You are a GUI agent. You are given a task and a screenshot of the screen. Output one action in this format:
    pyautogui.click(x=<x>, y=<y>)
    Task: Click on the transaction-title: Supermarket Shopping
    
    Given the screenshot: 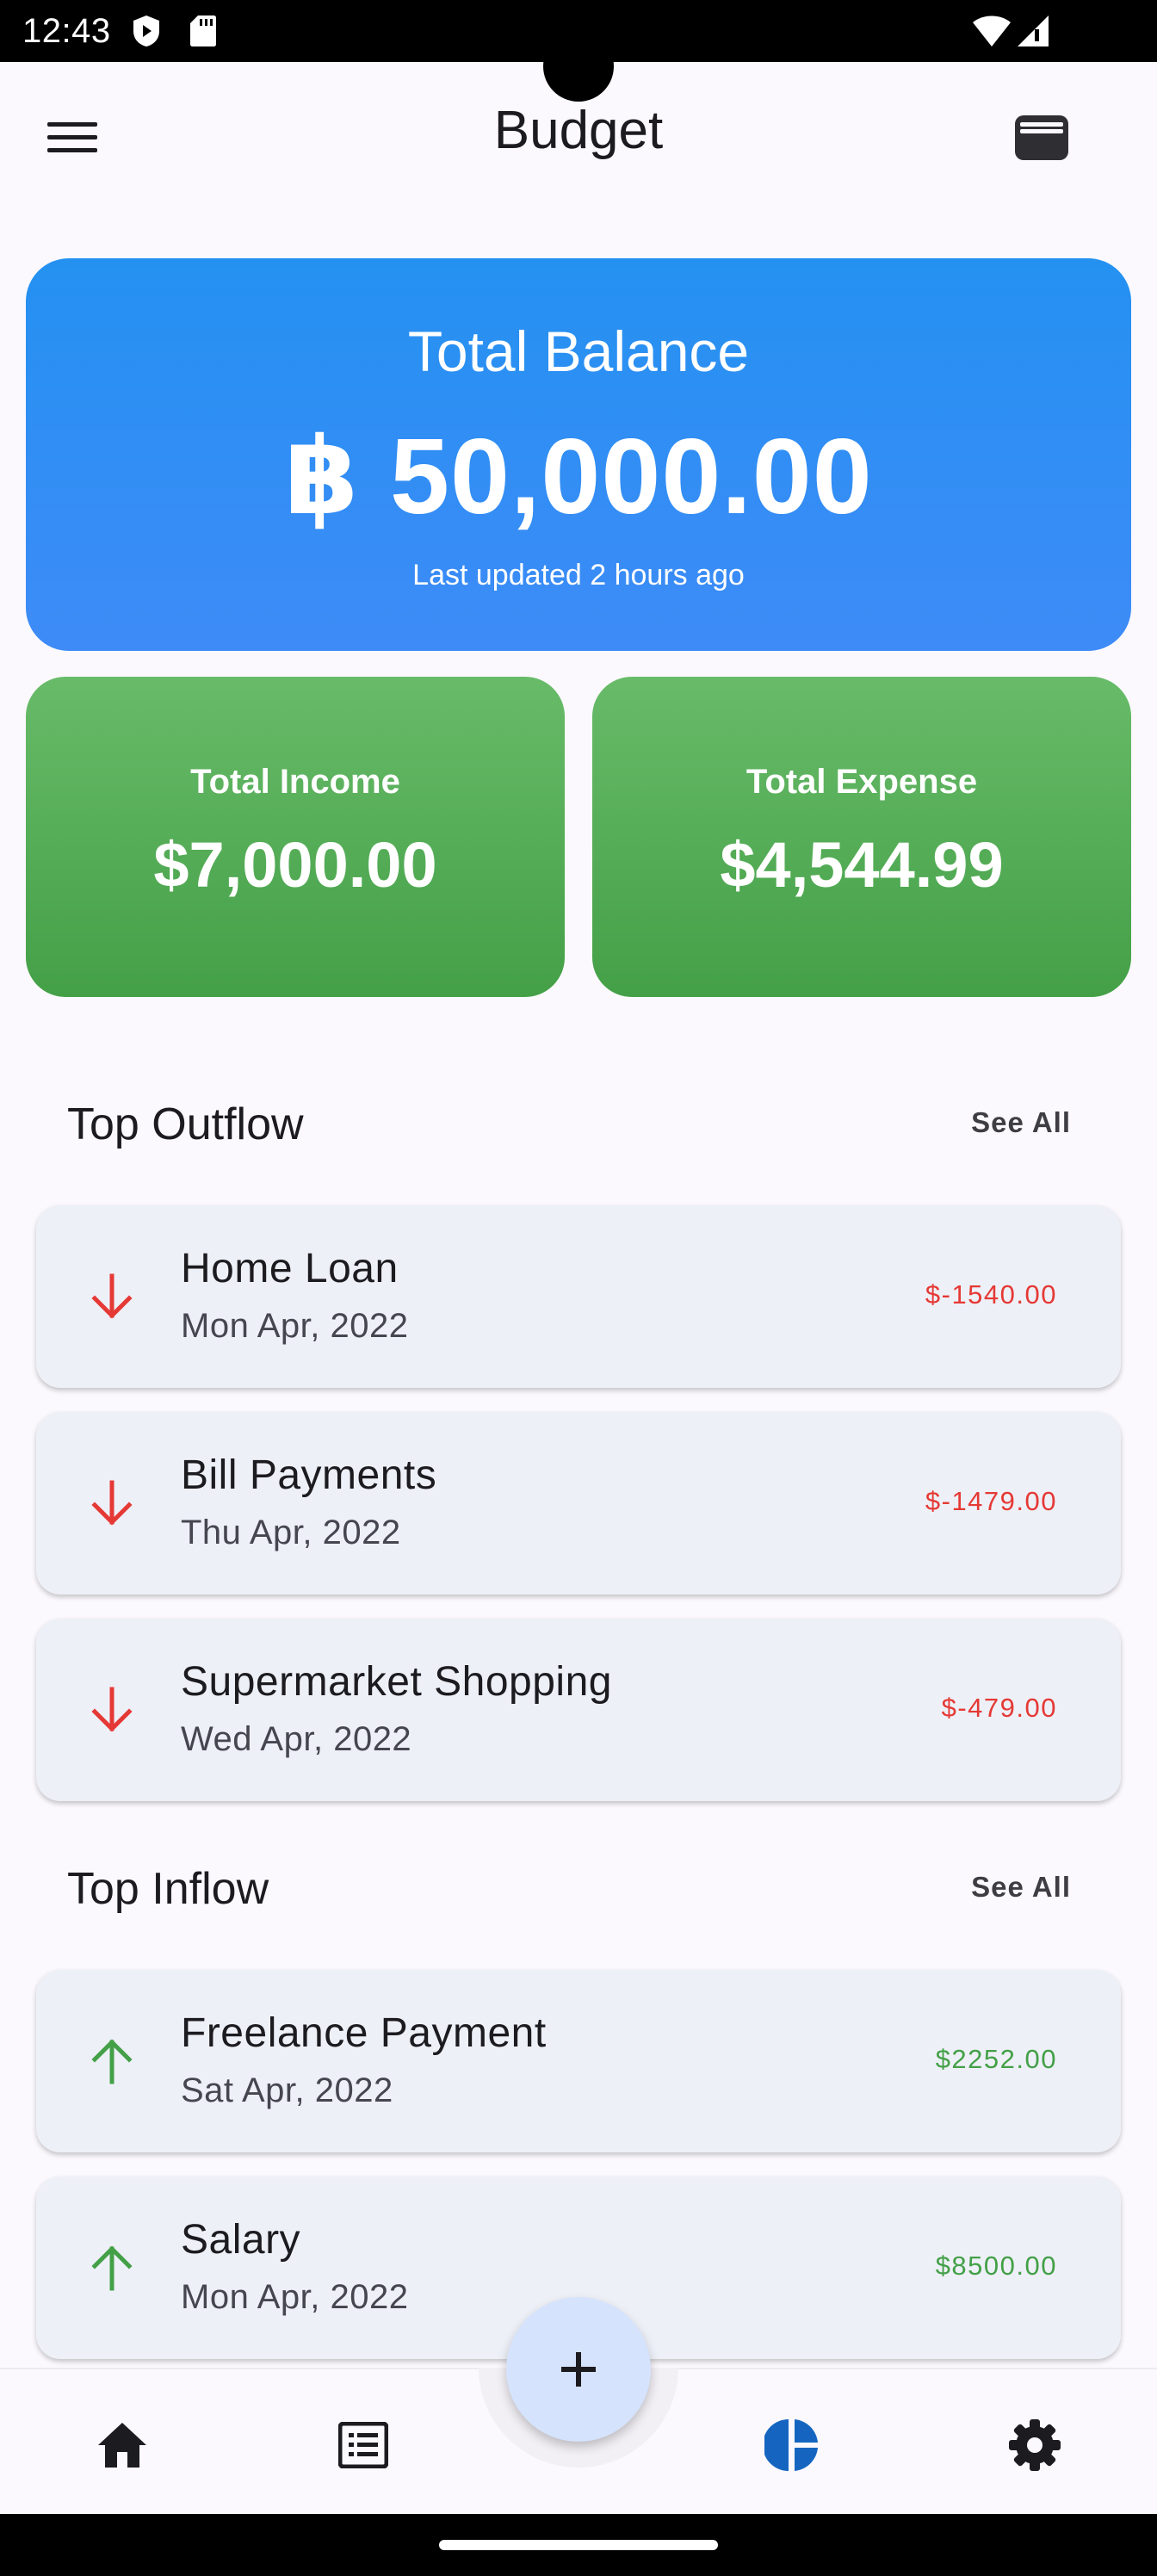 What is the action you would take?
    pyautogui.click(x=396, y=1682)
    